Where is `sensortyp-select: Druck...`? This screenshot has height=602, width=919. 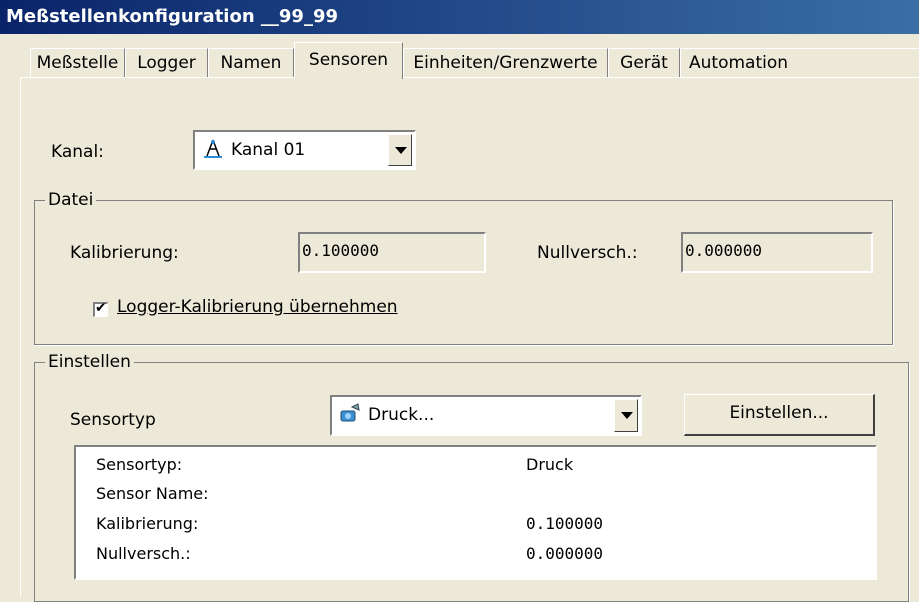 sensortyp-select: Druck... is located at coordinates (486, 415).